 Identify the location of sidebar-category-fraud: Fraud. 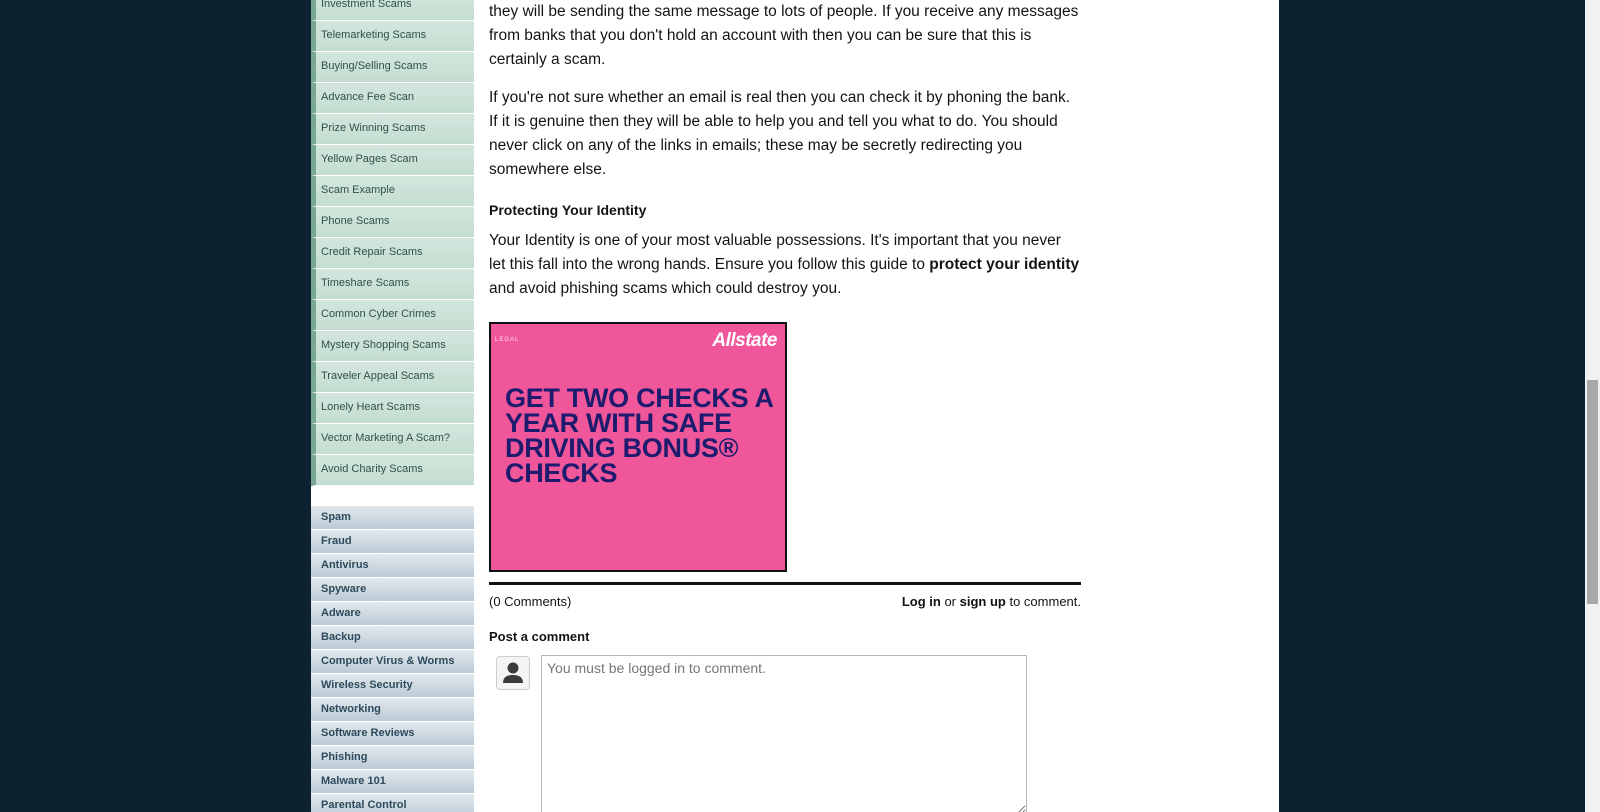
(392, 542).